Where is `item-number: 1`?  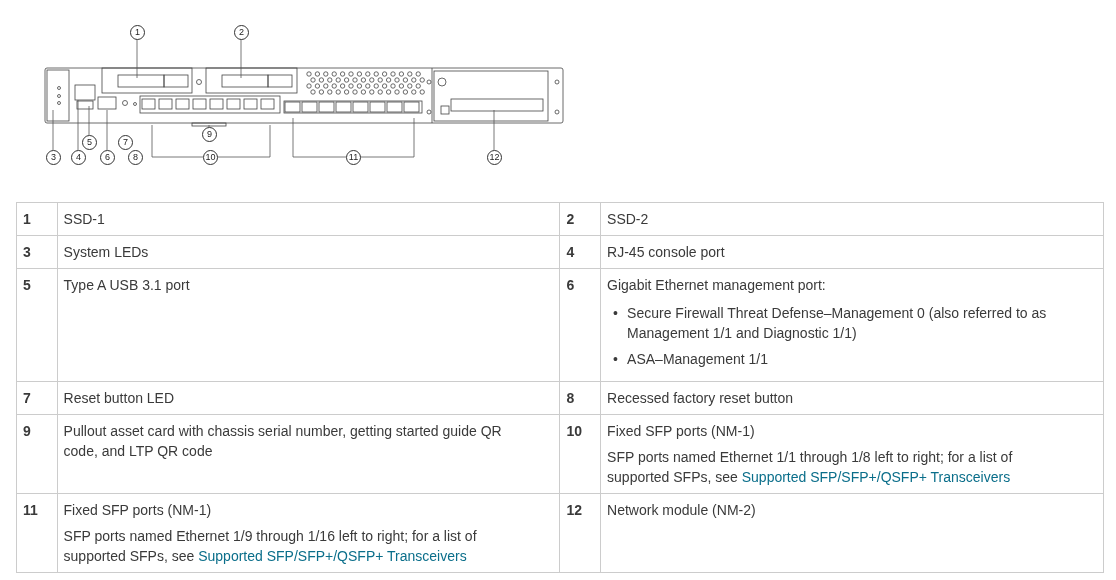
item-number: 1 is located at coordinates (37, 219).